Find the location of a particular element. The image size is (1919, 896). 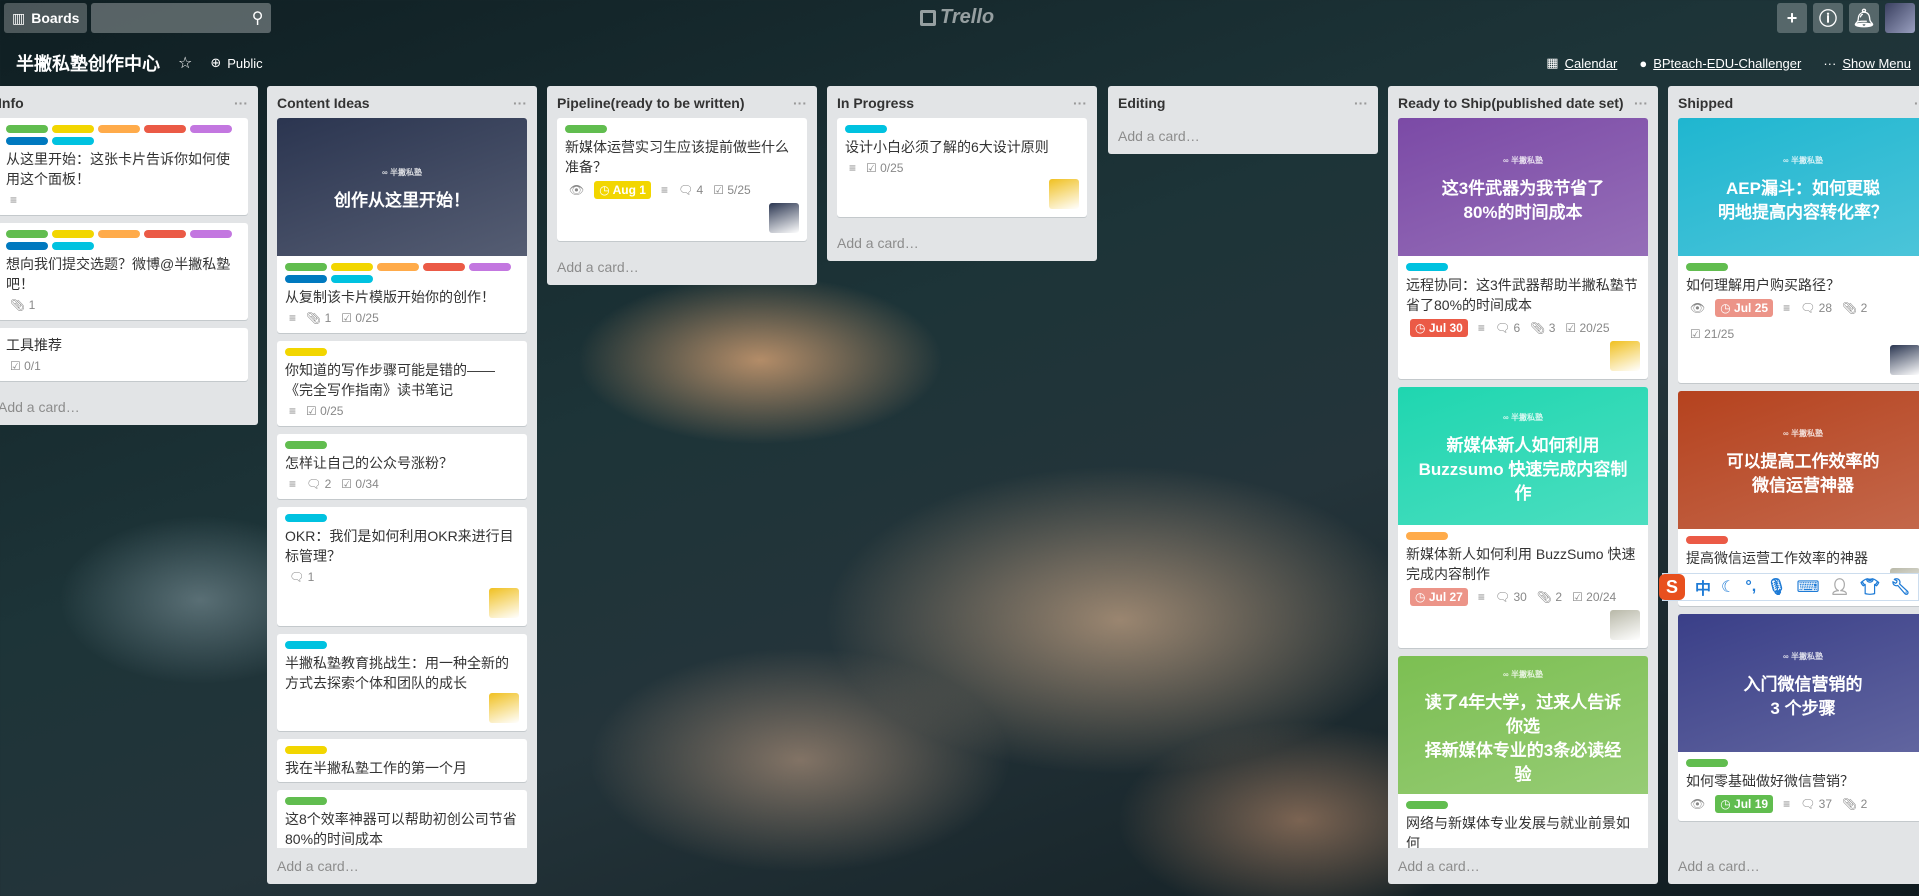

trello-logo: Trello is located at coordinates (957, 17).